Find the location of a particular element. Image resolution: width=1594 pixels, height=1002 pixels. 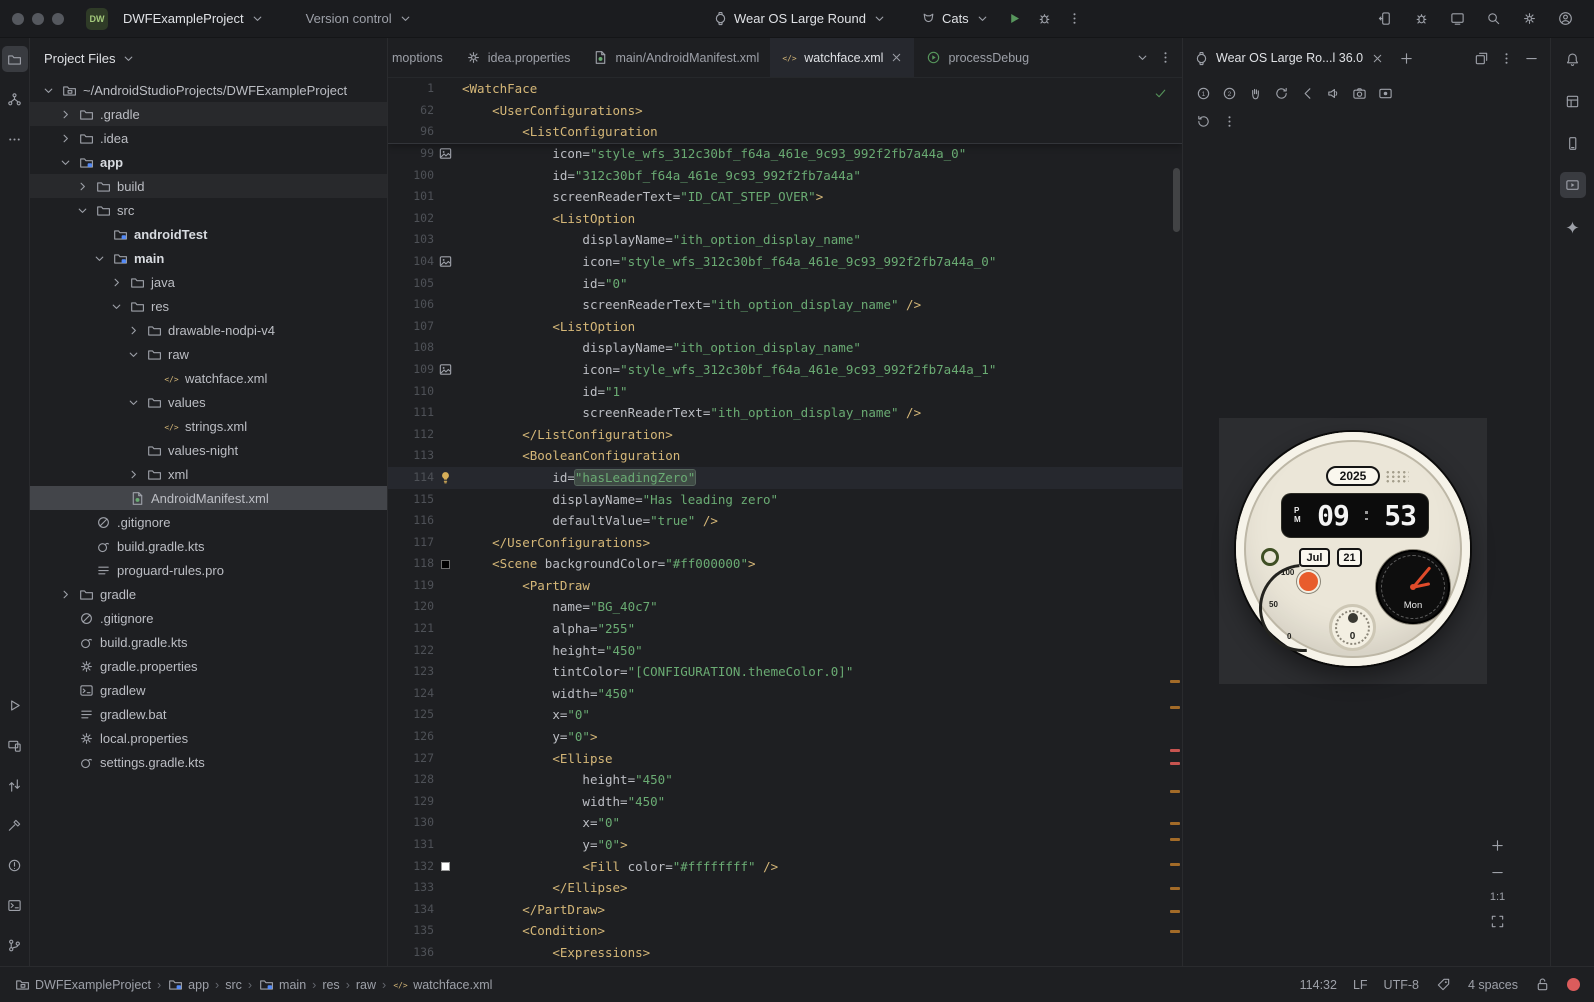

cast-button is located at coordinates (1457, 19).